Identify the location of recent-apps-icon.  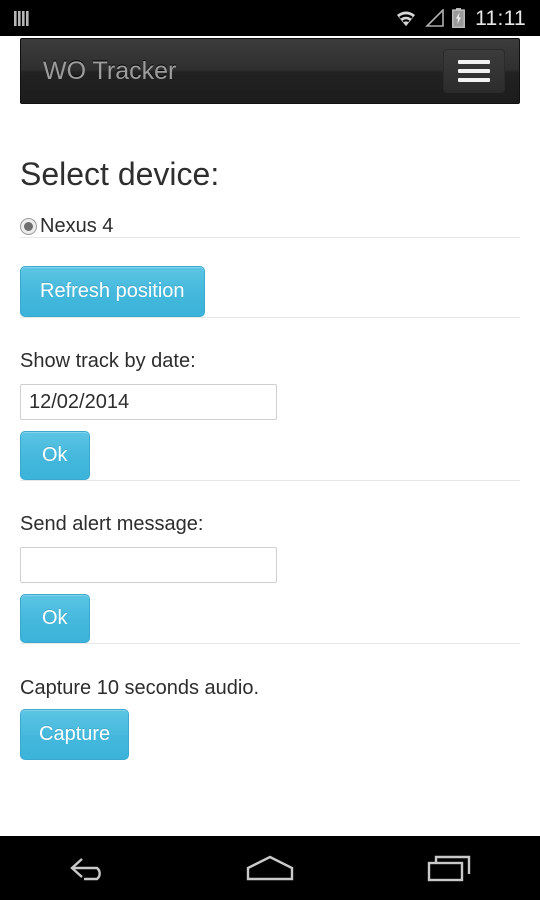
(450, 868).